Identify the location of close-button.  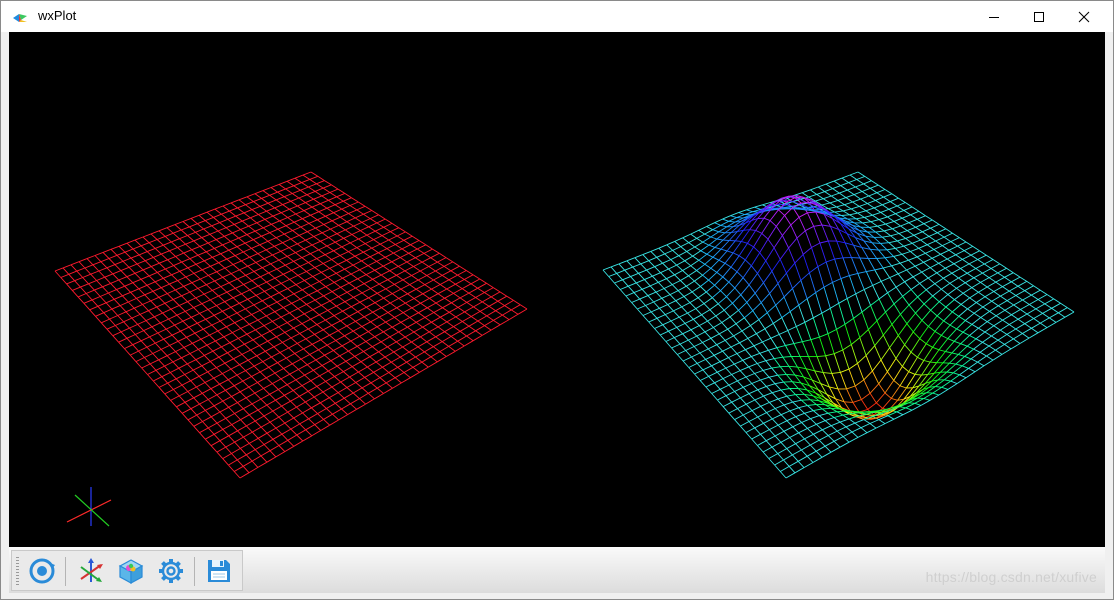
(1084, 16).